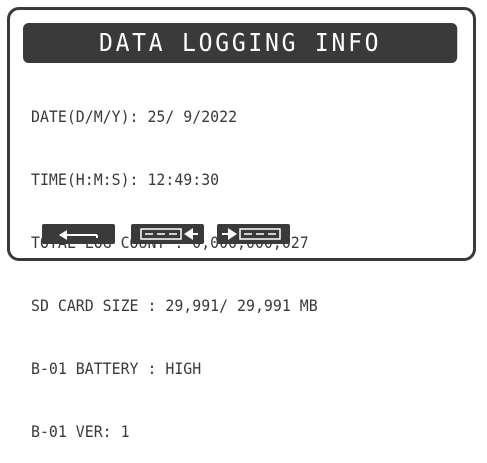 The height and width of the screenshot is (463, 487). Describe the element at coordinates (116, 368) in the screenshot. I see `battery-line: B-01 BATTERY : HIGH` at that location.